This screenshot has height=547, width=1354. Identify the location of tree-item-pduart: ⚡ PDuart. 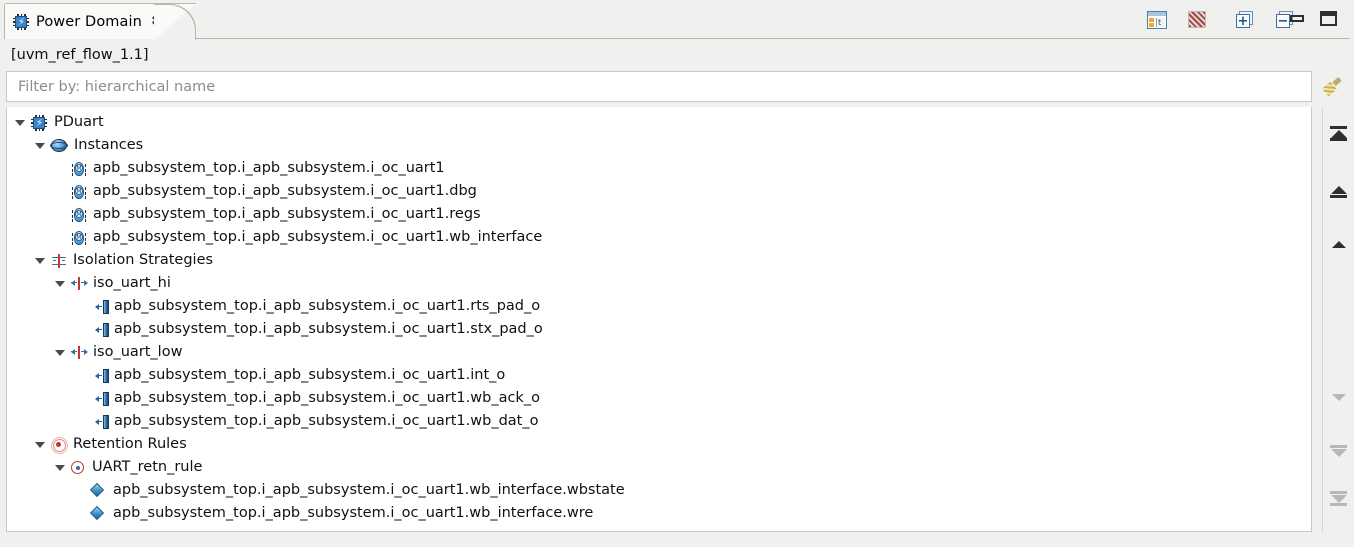
(59, 122).